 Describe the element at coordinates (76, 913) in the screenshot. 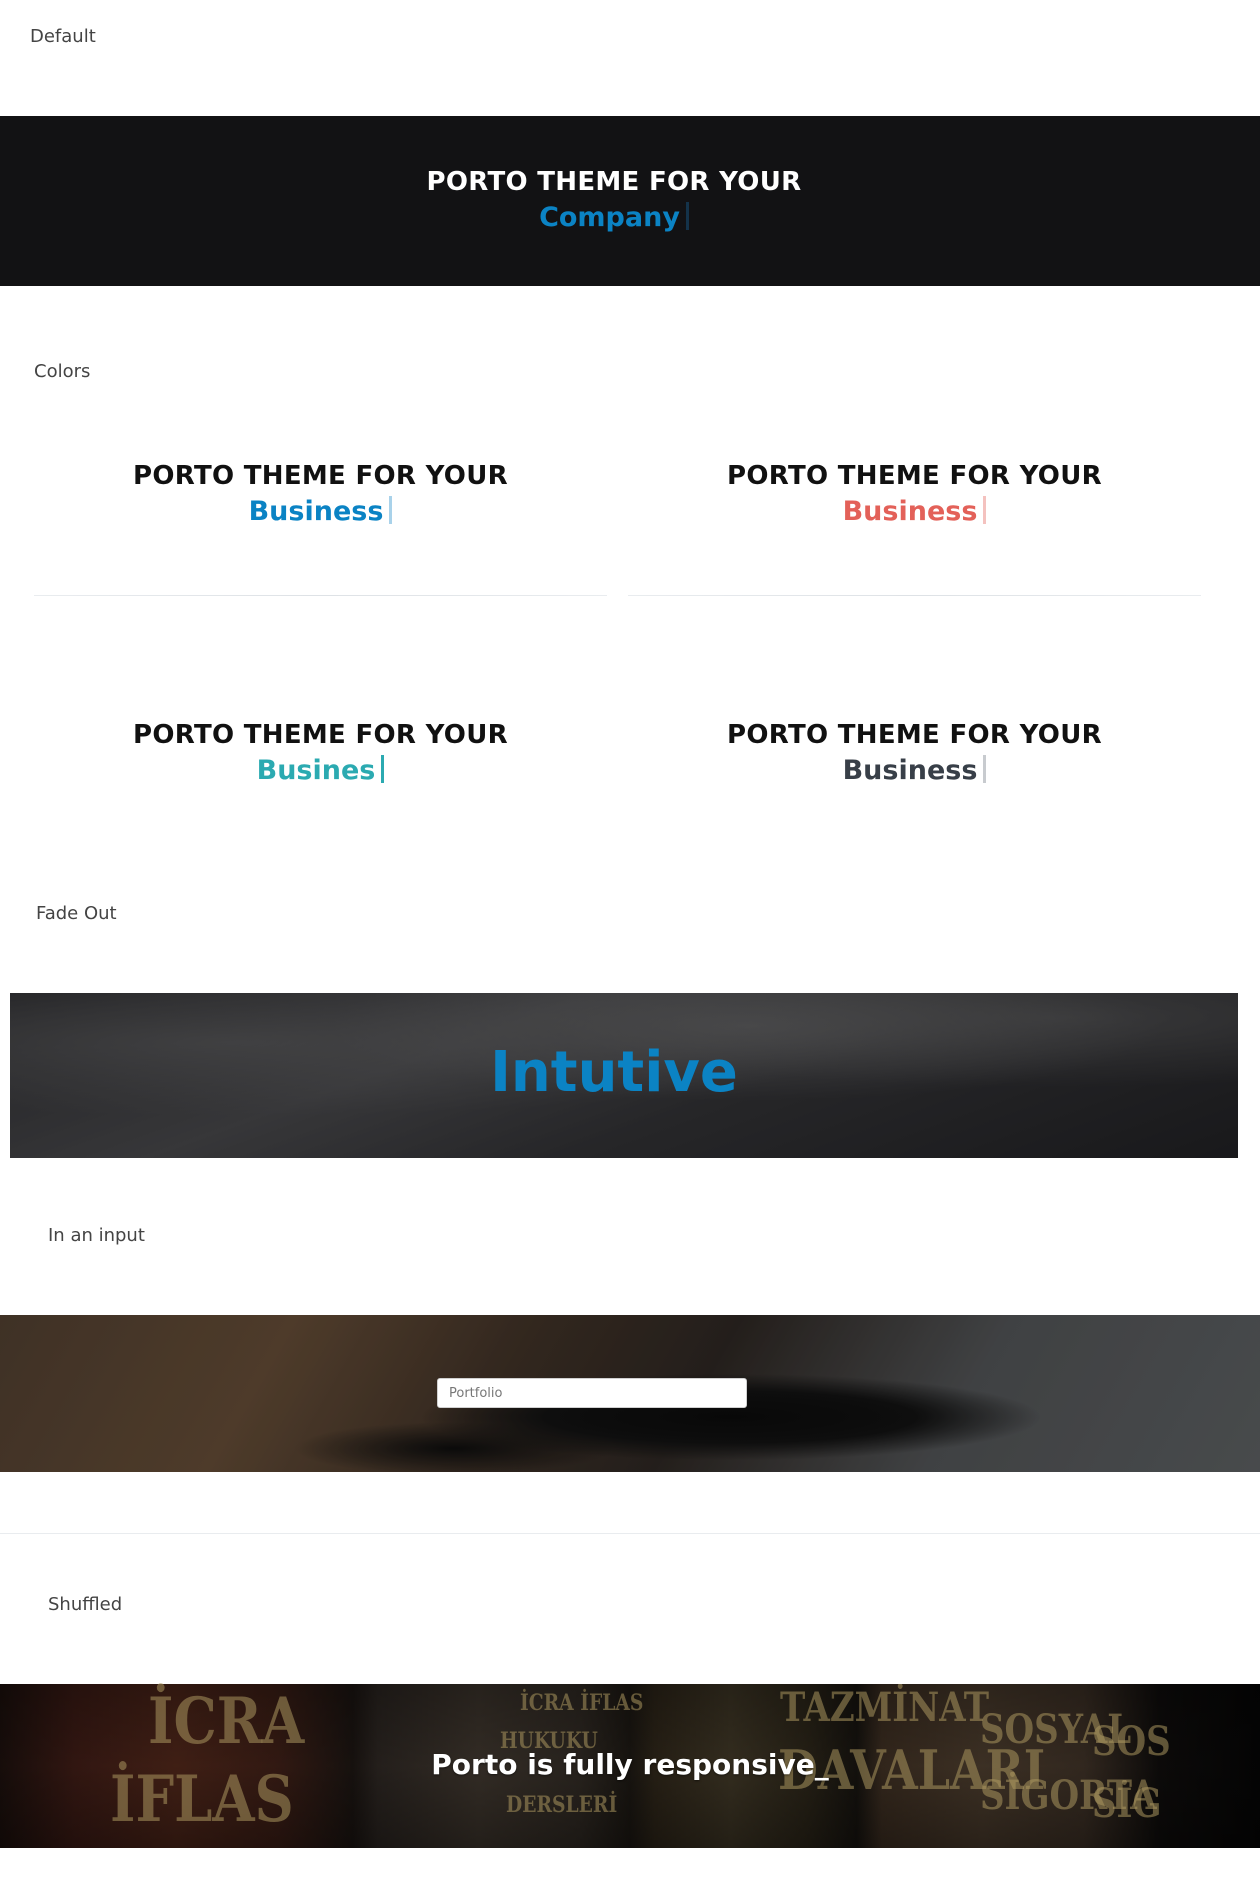

I see `section-label-fade-out: Fade Out` at that location.